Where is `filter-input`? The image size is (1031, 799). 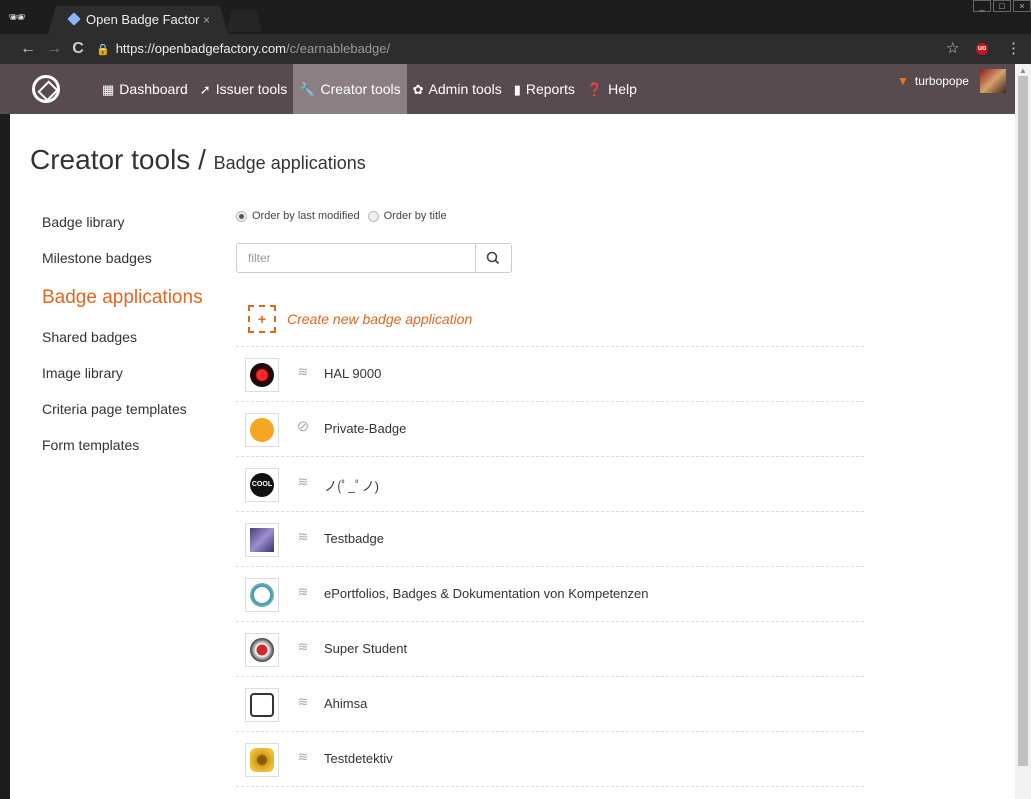 filter-input is located at coordinates (356, 258).